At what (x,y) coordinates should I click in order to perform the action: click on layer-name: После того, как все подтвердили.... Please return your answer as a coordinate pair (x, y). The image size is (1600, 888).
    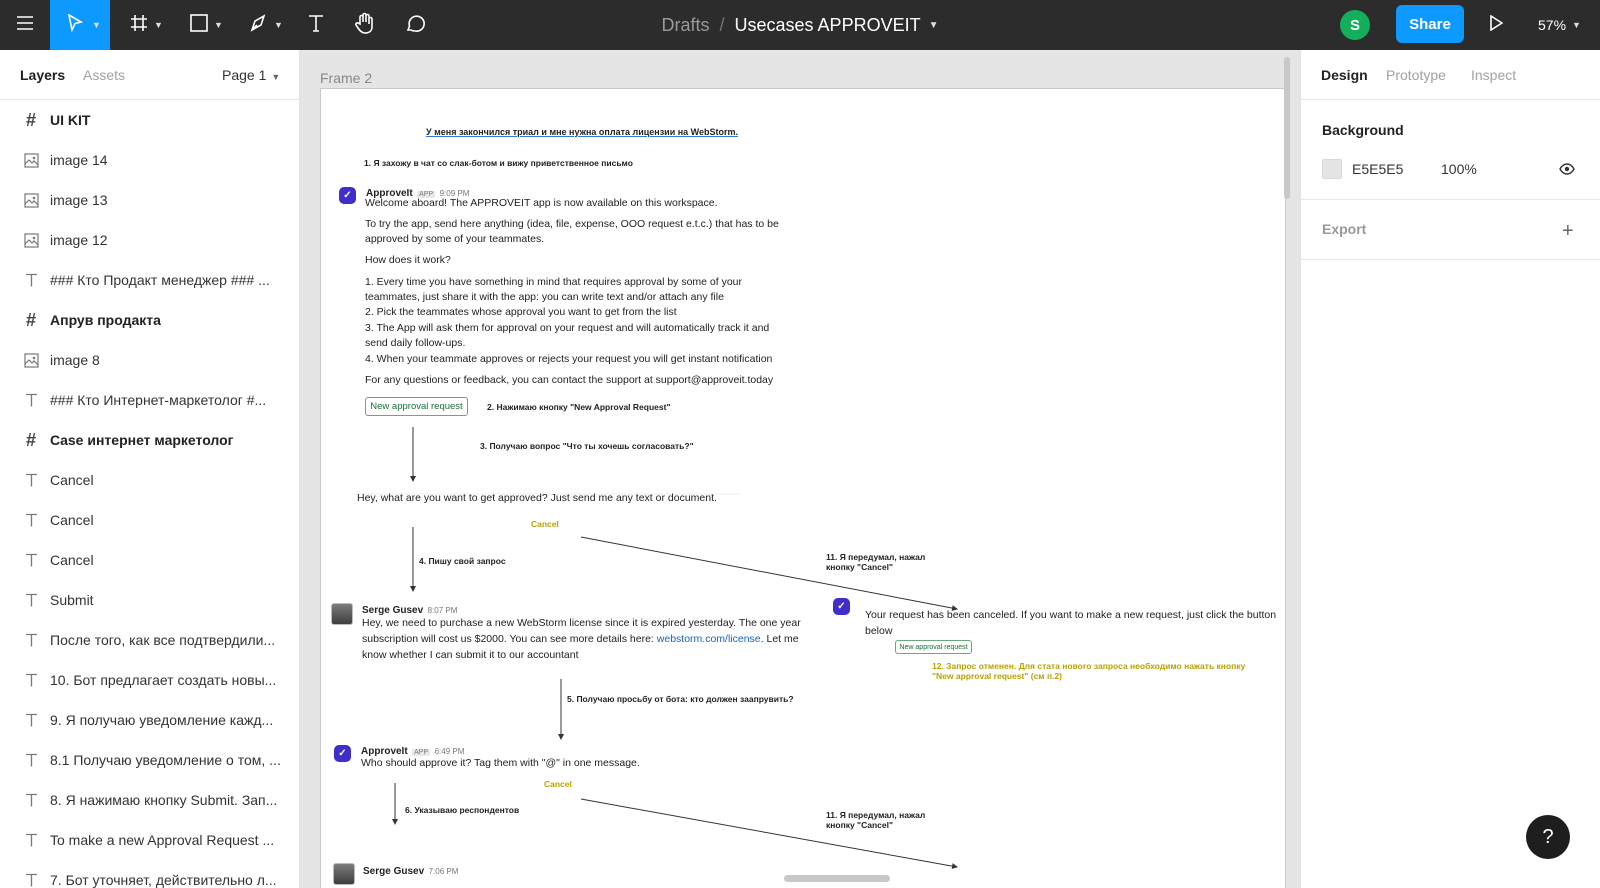
    Looking at the image, I should click on (163, 640).